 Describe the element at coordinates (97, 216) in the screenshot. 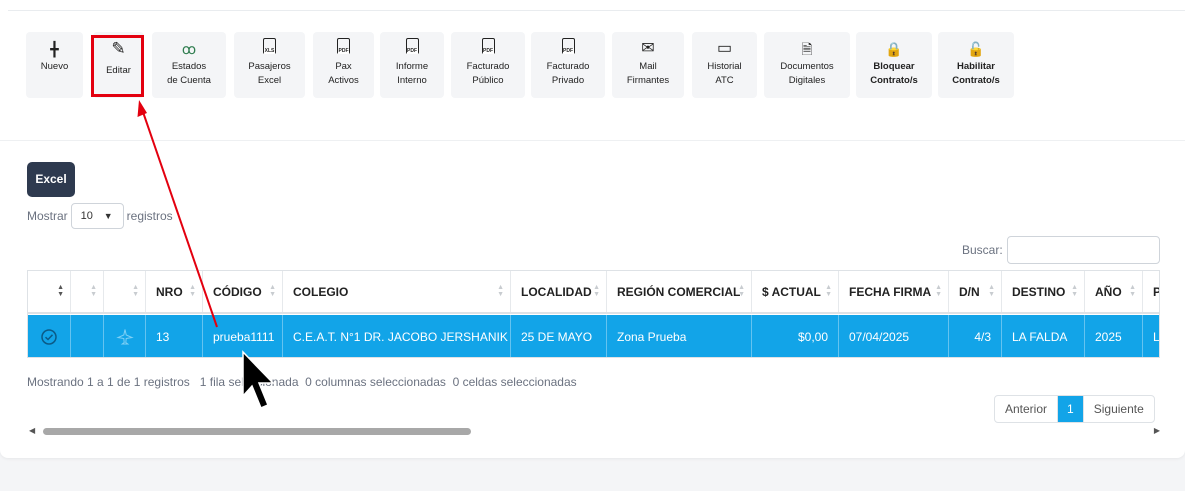

I see `page-length-select: 10 ▼` at that location.